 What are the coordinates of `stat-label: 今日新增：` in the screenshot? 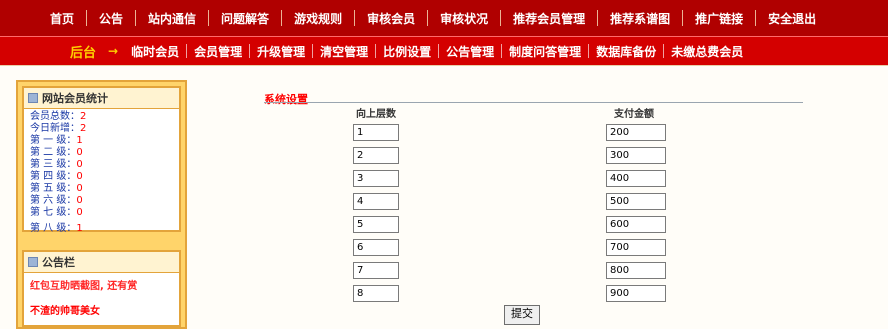 It's located at (55, 128).